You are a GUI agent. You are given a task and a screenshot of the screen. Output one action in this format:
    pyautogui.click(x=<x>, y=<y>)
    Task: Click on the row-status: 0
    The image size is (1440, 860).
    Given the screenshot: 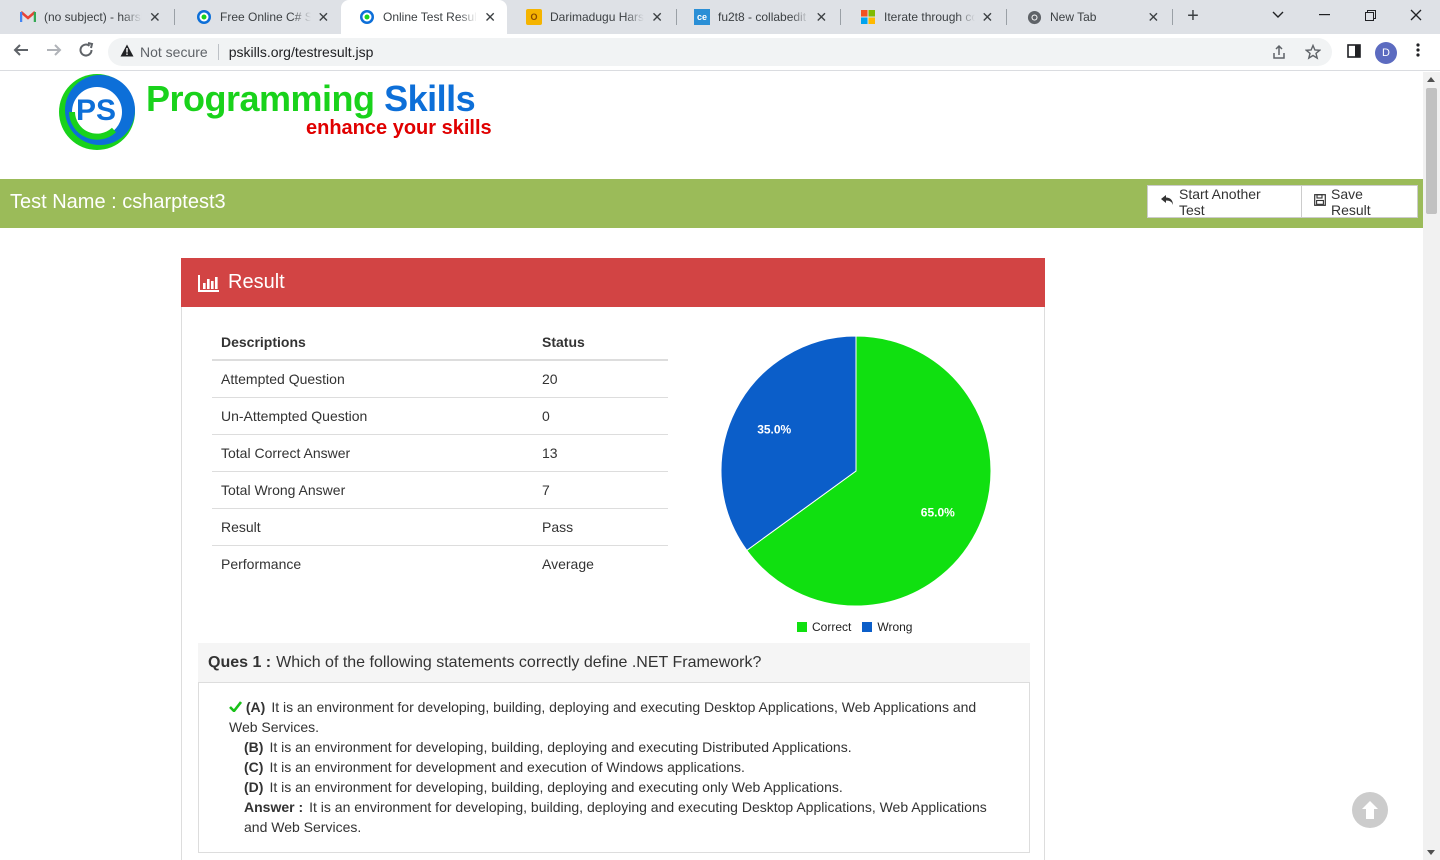 What is the action you would take?
    pyautogui.click(x=600, y=415)
    